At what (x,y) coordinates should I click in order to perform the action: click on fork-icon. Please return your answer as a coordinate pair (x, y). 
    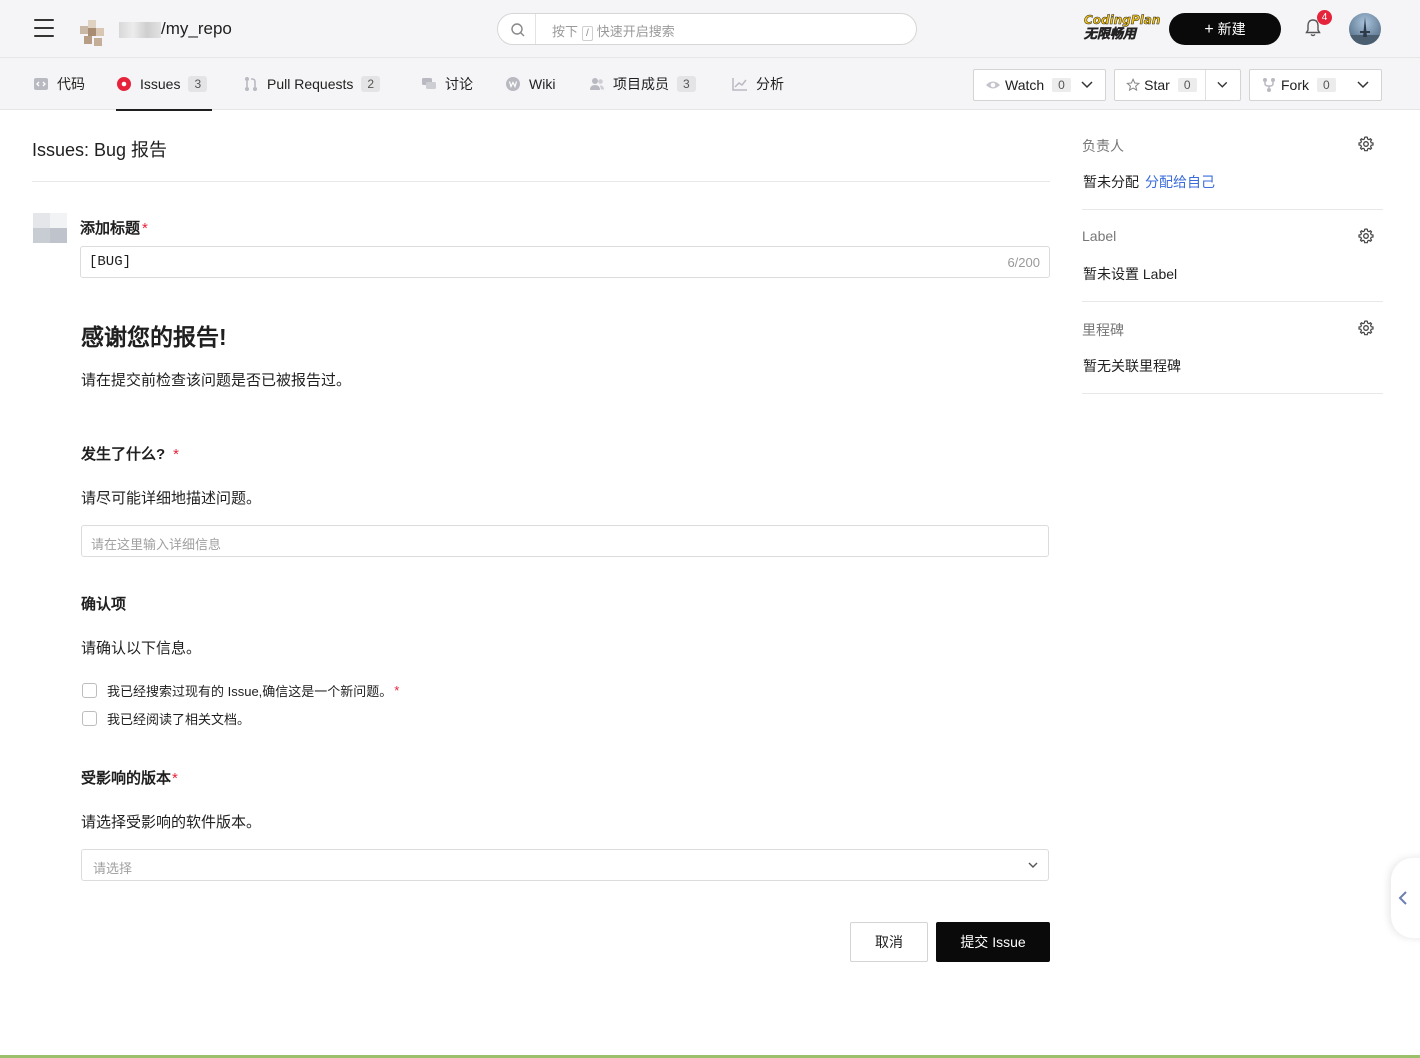
    Looking at the image, I should click on (1269, 85).